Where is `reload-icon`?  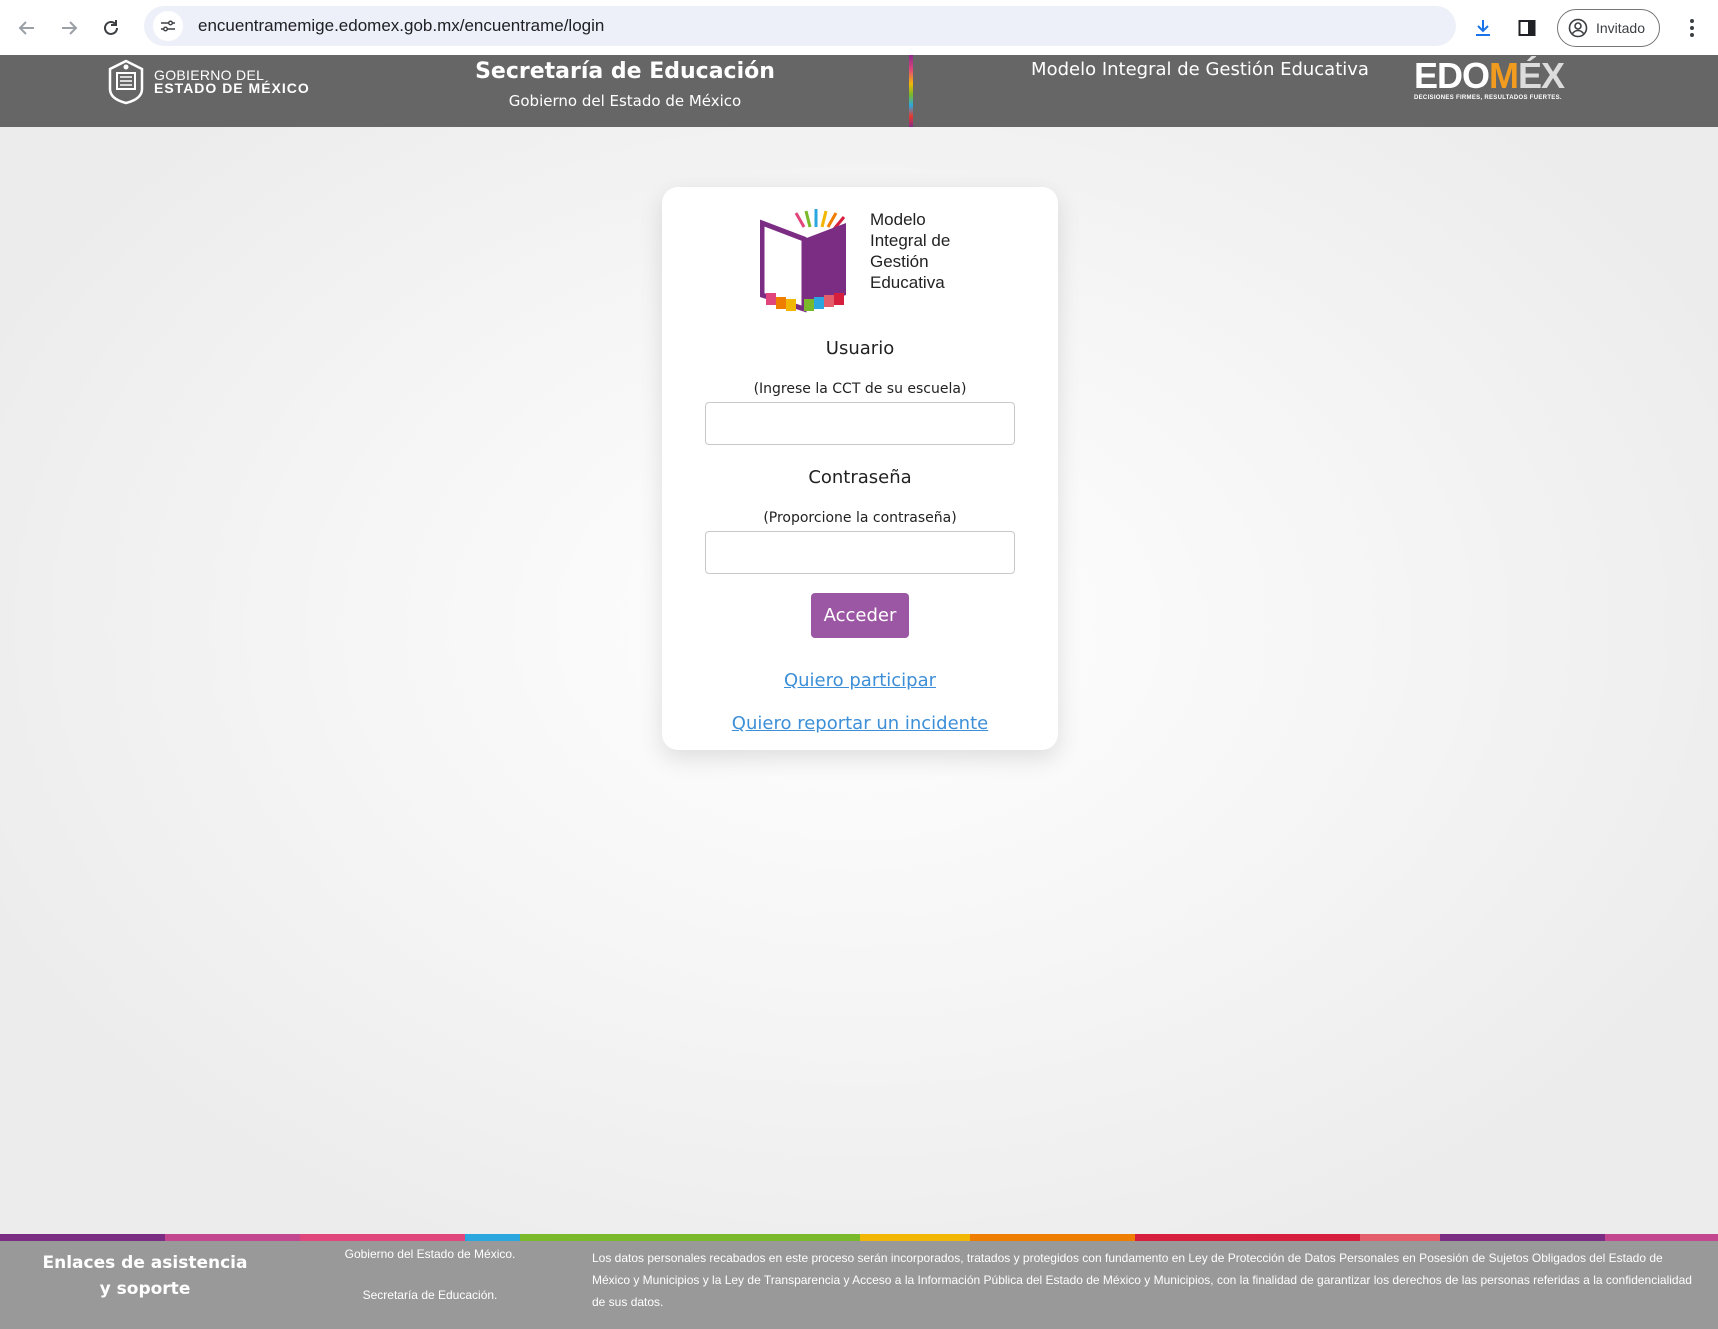 reload-icon is located at coordinates (111, 28).